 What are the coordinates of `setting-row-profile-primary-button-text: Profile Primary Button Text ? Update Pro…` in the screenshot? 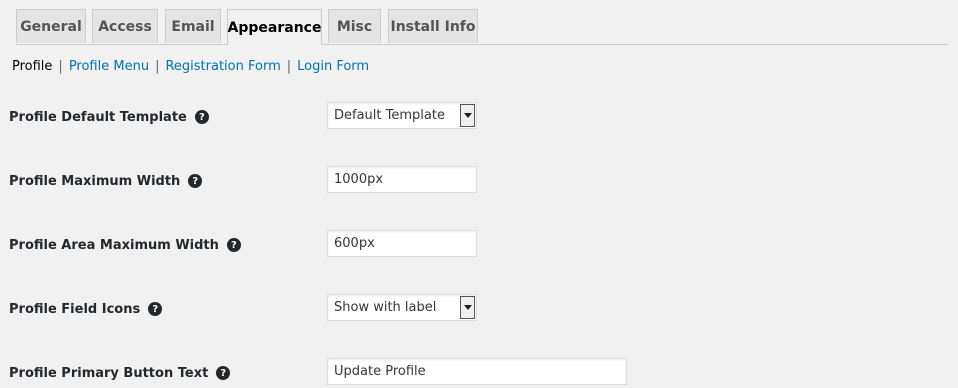 It's located at (479, 373).